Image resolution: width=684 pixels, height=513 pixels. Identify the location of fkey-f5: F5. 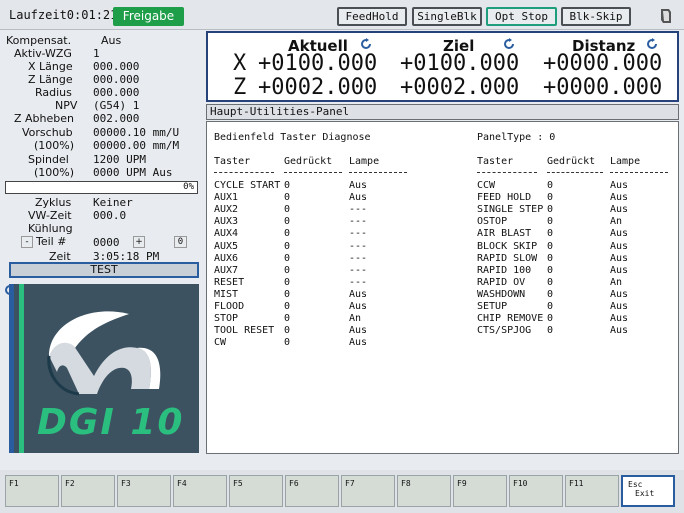
(256, 491).